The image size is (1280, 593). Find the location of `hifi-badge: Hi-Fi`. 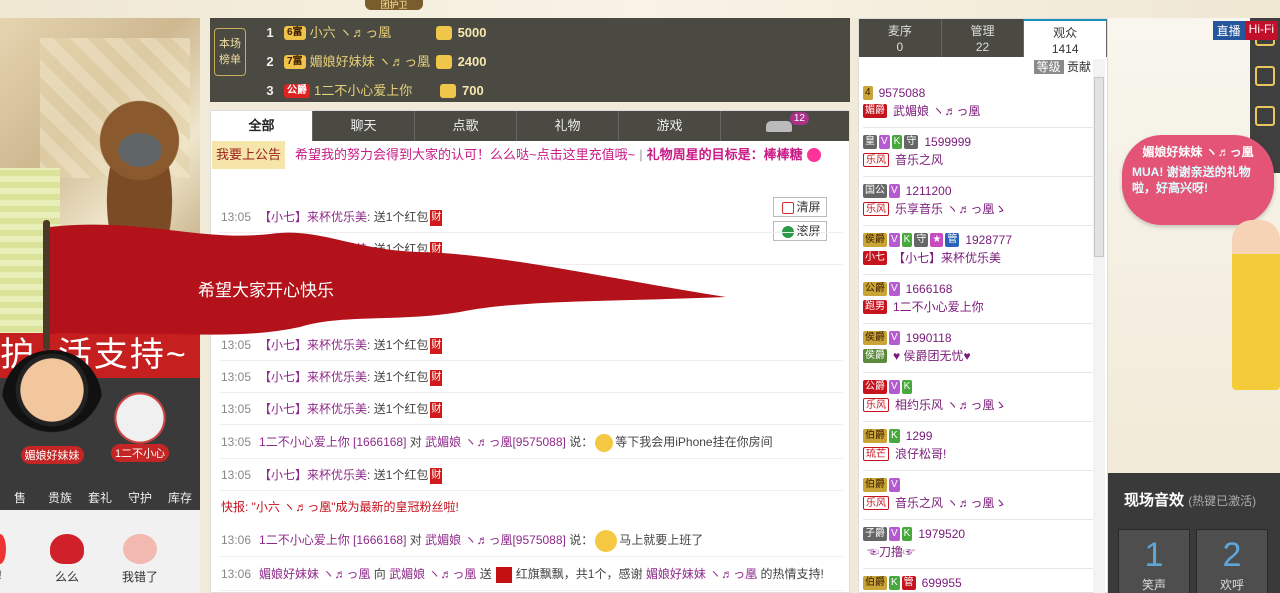

hifi-badge: Hi-Fi is located at coordinates (1261, 30).